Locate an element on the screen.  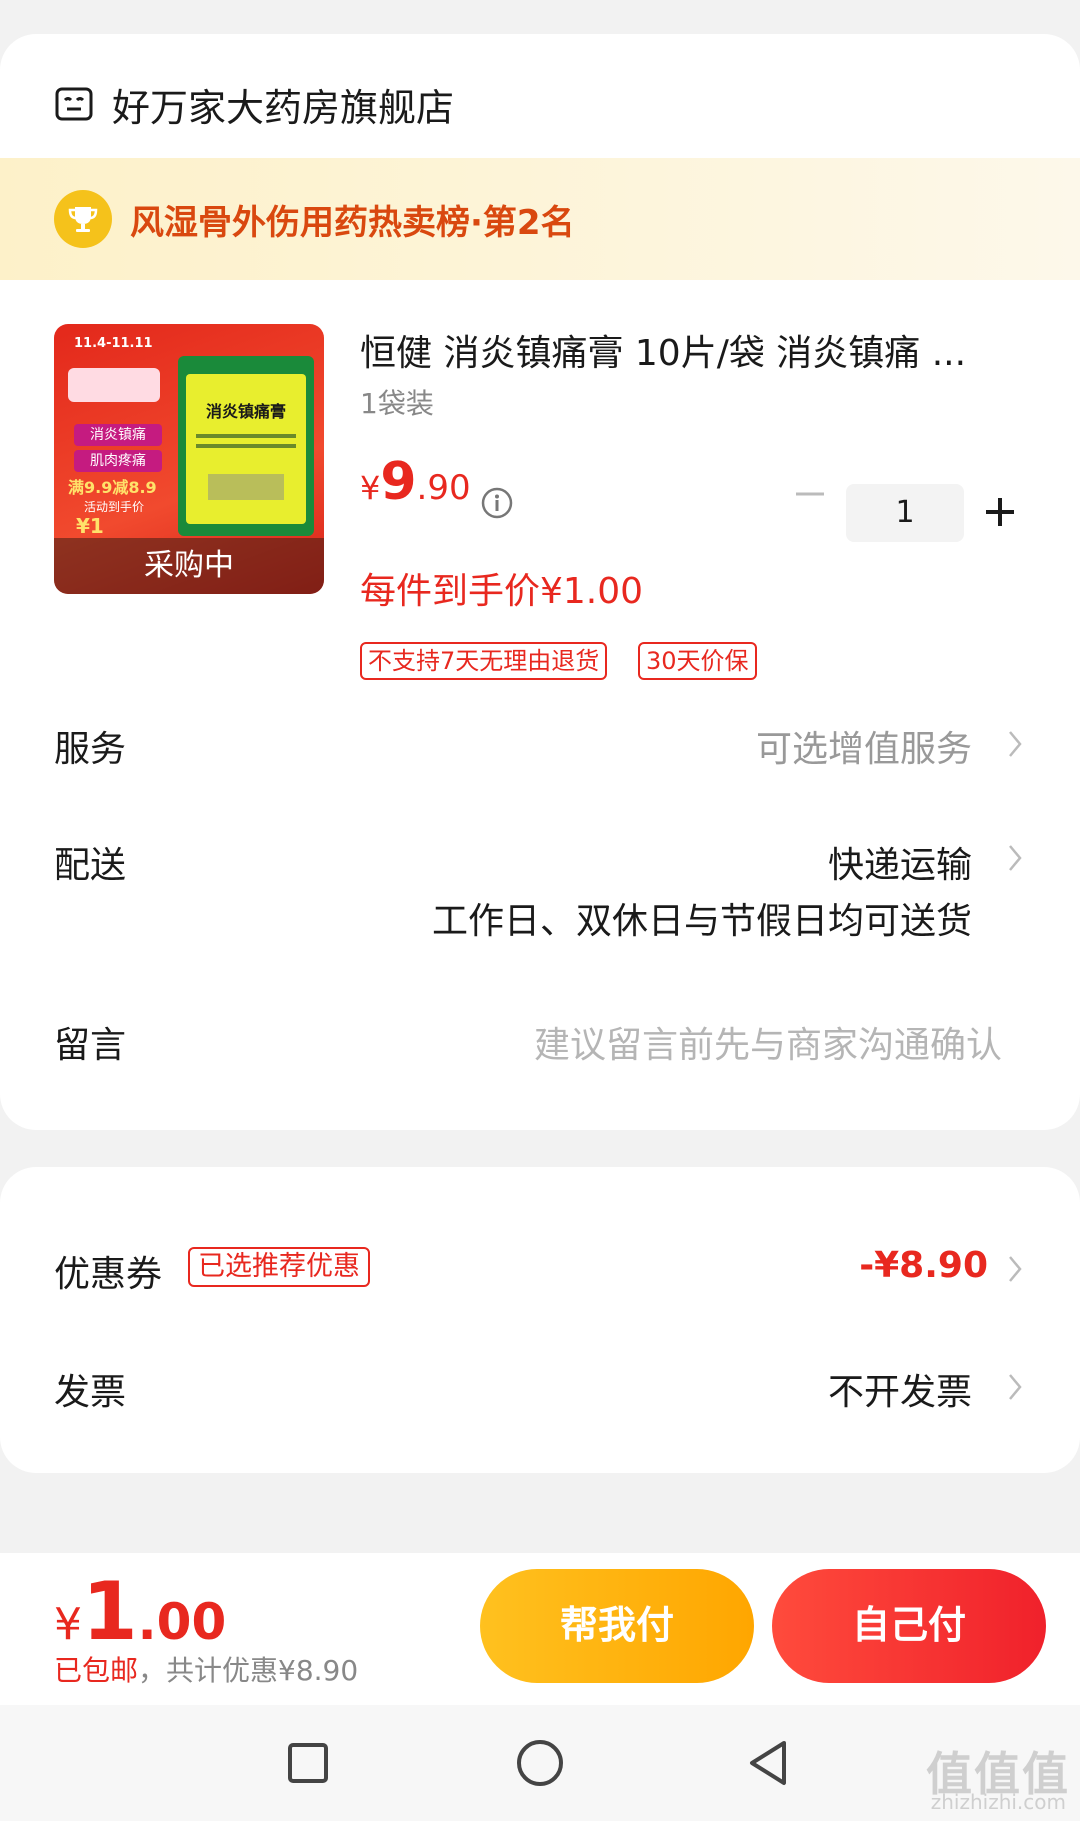
promo-note: 活动到手价 is located at coordinates (114, 507).